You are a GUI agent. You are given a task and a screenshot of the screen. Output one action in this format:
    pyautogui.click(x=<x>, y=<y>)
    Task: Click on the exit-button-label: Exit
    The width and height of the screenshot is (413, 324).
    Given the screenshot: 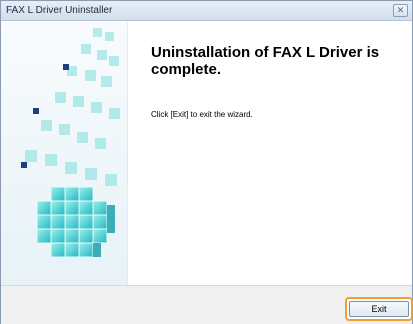 What is the action you would take?
    pyautogui.click(x=379, y=309)
    